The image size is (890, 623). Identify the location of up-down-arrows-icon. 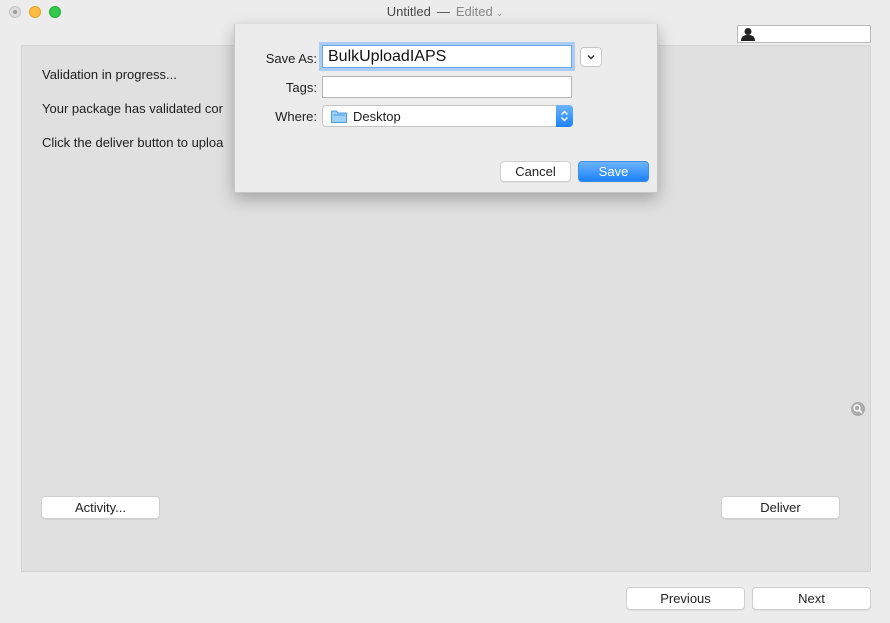
(564, 116).